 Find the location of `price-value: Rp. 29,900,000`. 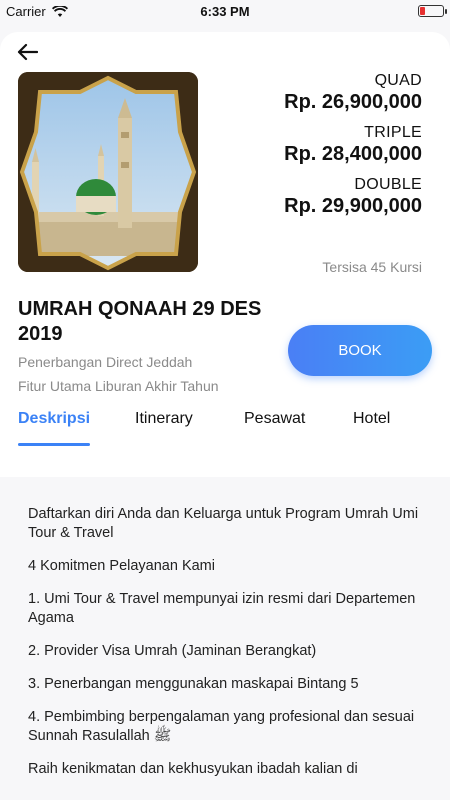

price-value: Rp. 29,900,000 is located at coordinates (353, 206).